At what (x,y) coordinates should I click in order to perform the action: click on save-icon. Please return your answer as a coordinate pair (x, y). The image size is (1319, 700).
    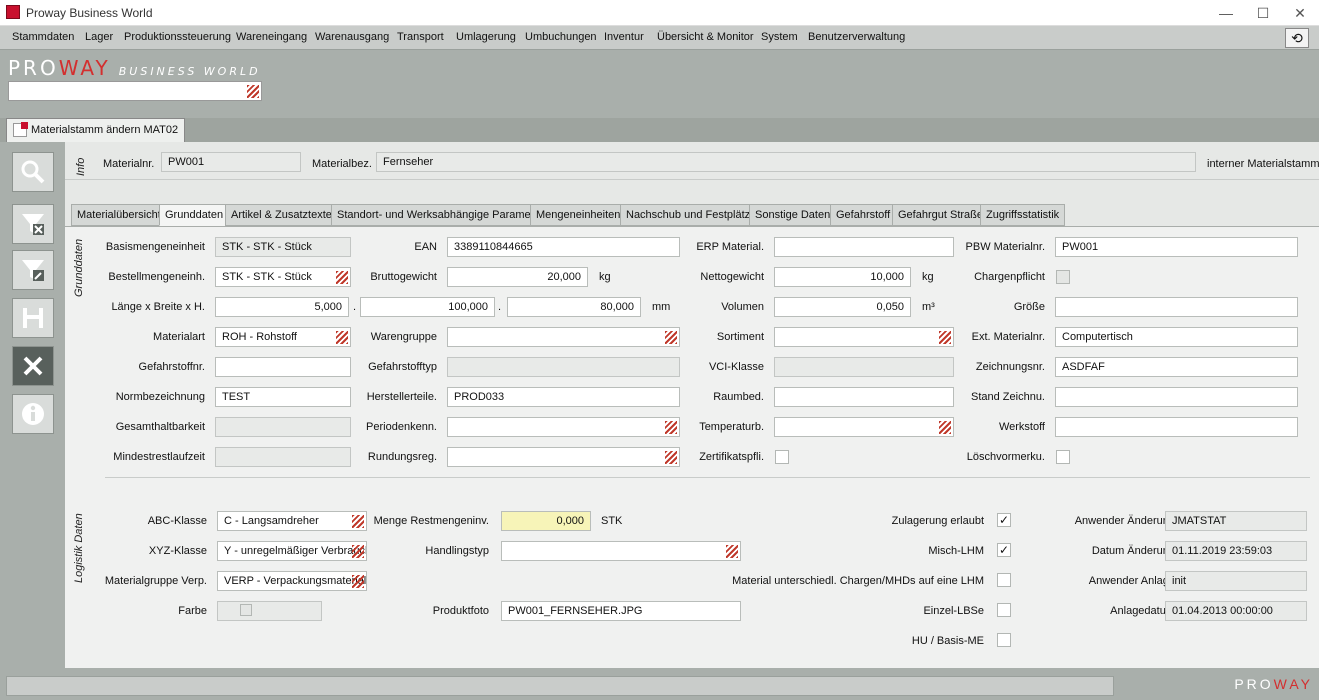
    Looking at the image, I should click on (33, 318).